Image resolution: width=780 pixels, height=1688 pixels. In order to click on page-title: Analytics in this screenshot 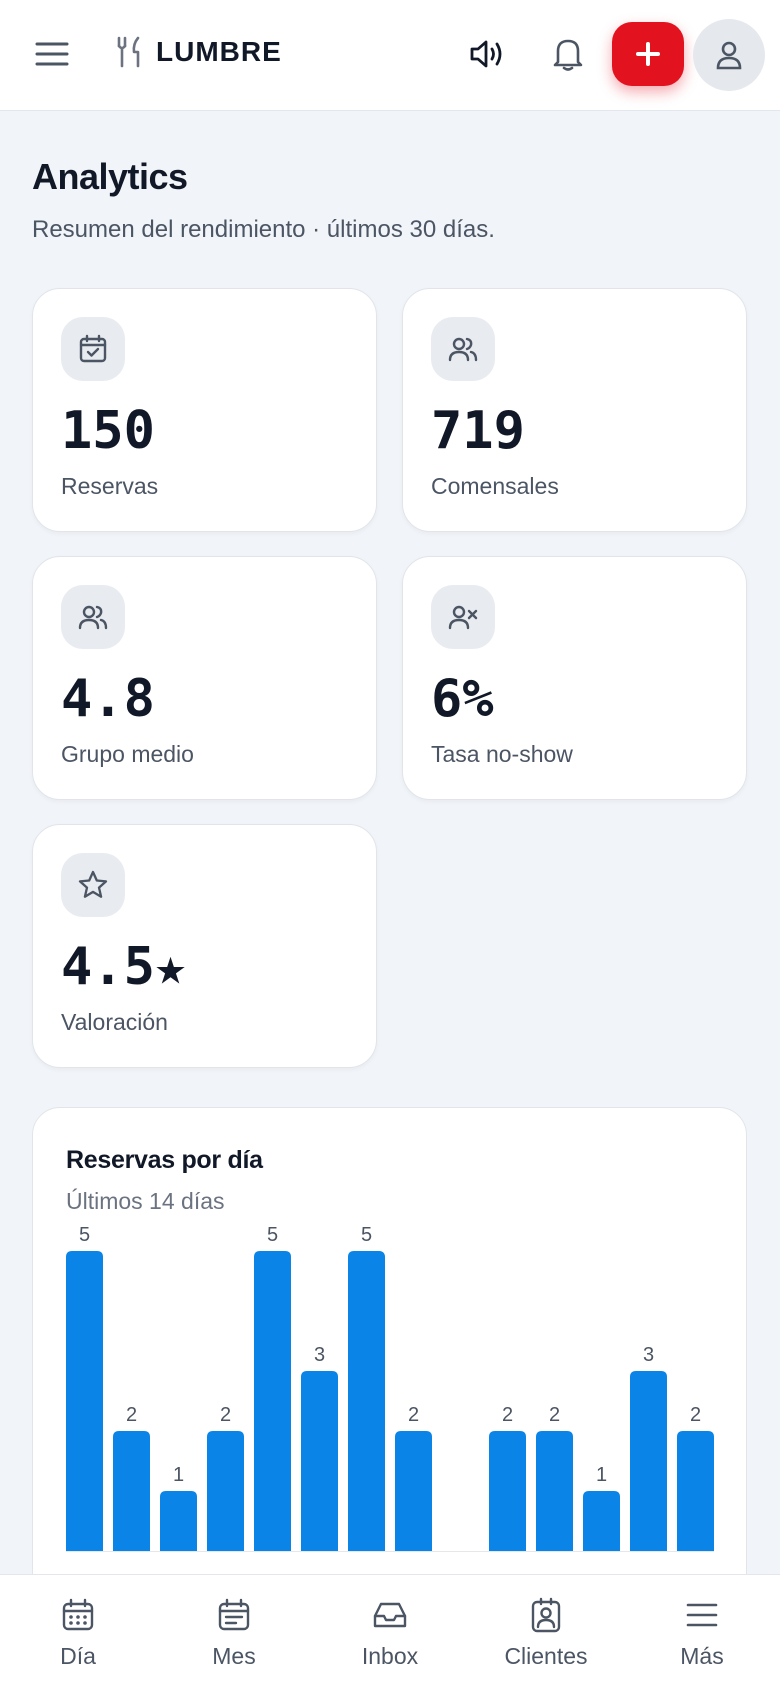, I will do `click(110, 176)`.